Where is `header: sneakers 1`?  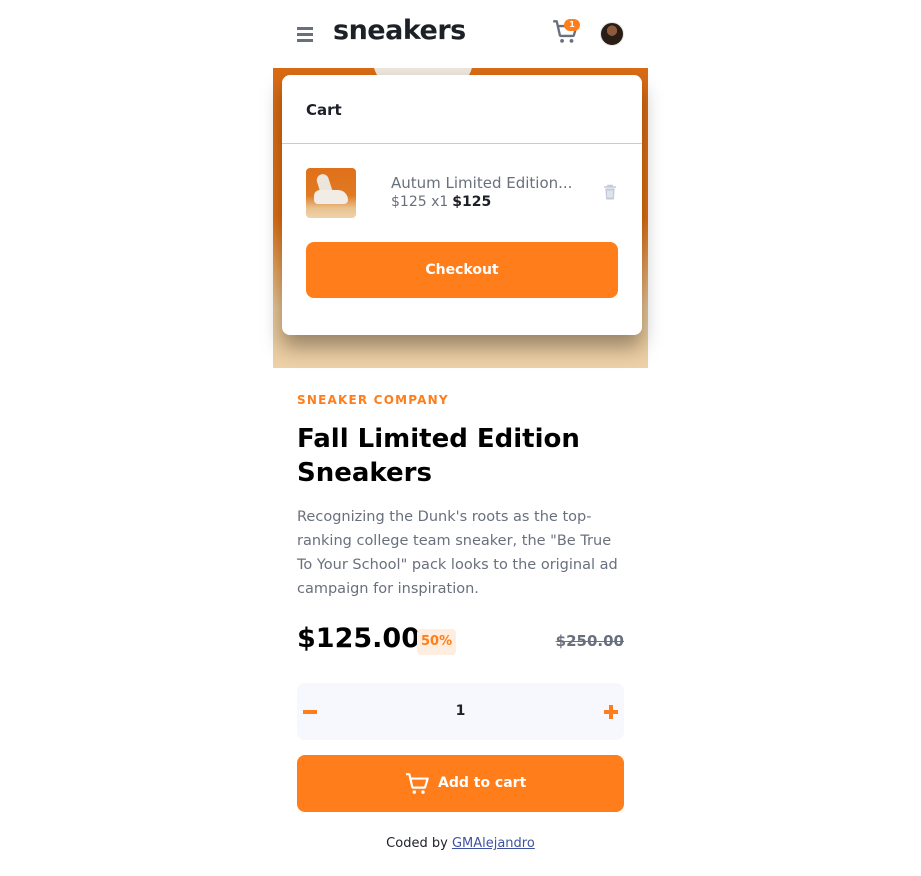
header: sneakers 1 is located at coordinates (460, 34).